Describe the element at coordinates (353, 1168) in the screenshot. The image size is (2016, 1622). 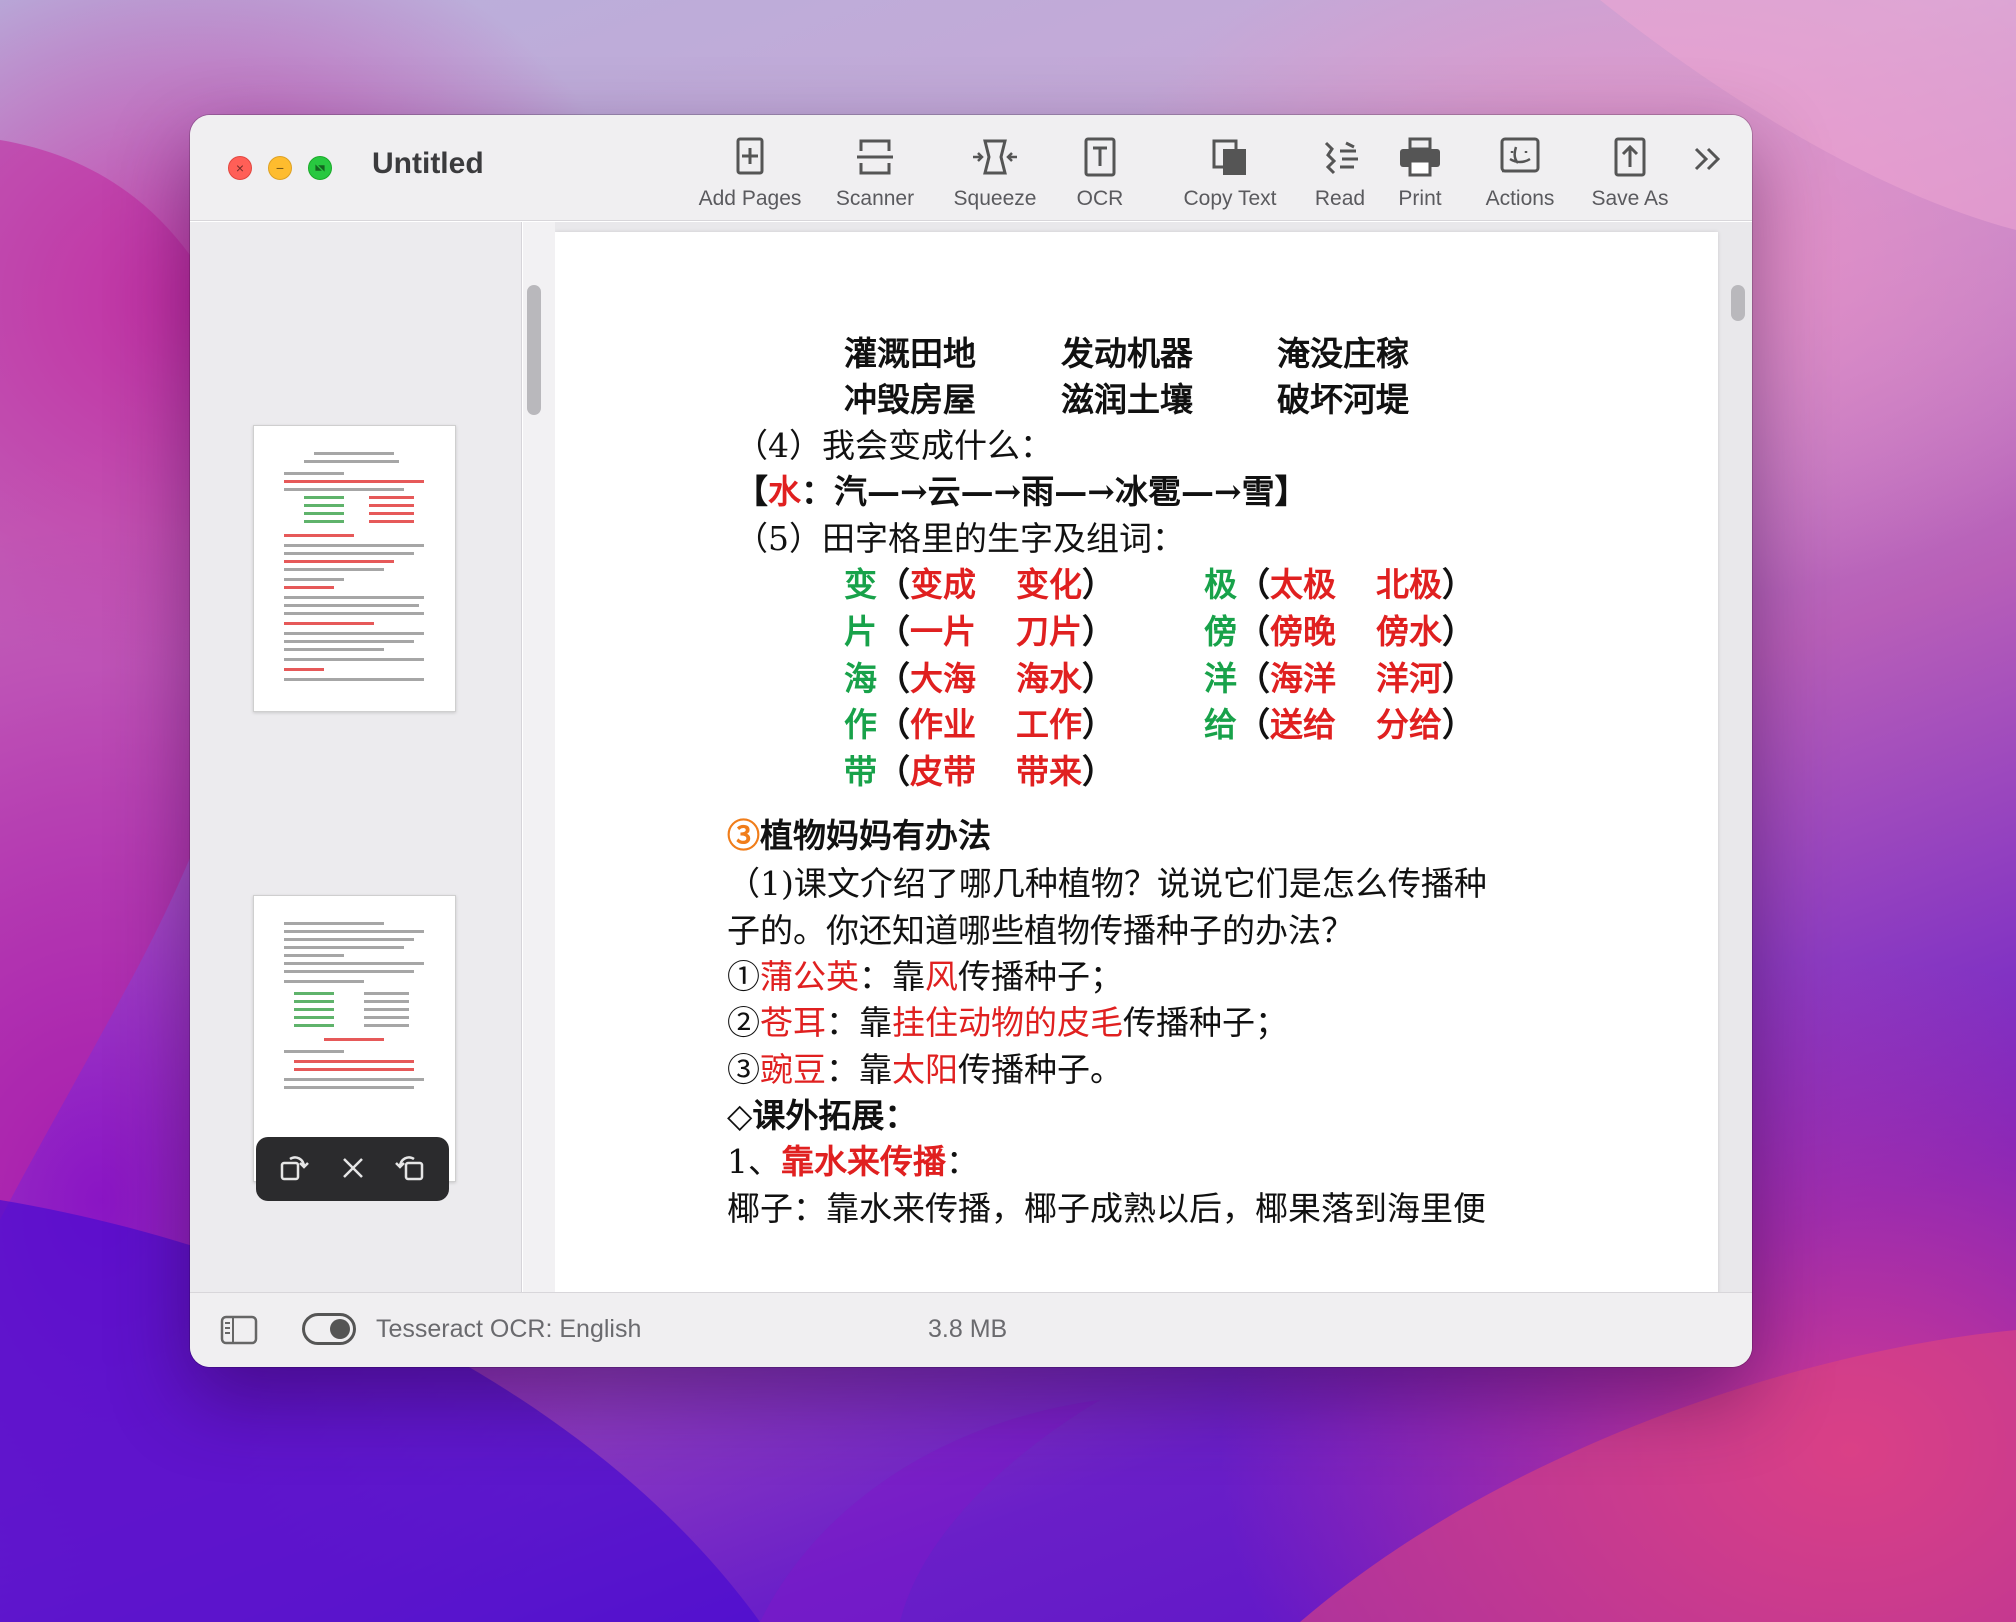
I see `delete-icon` at that location.